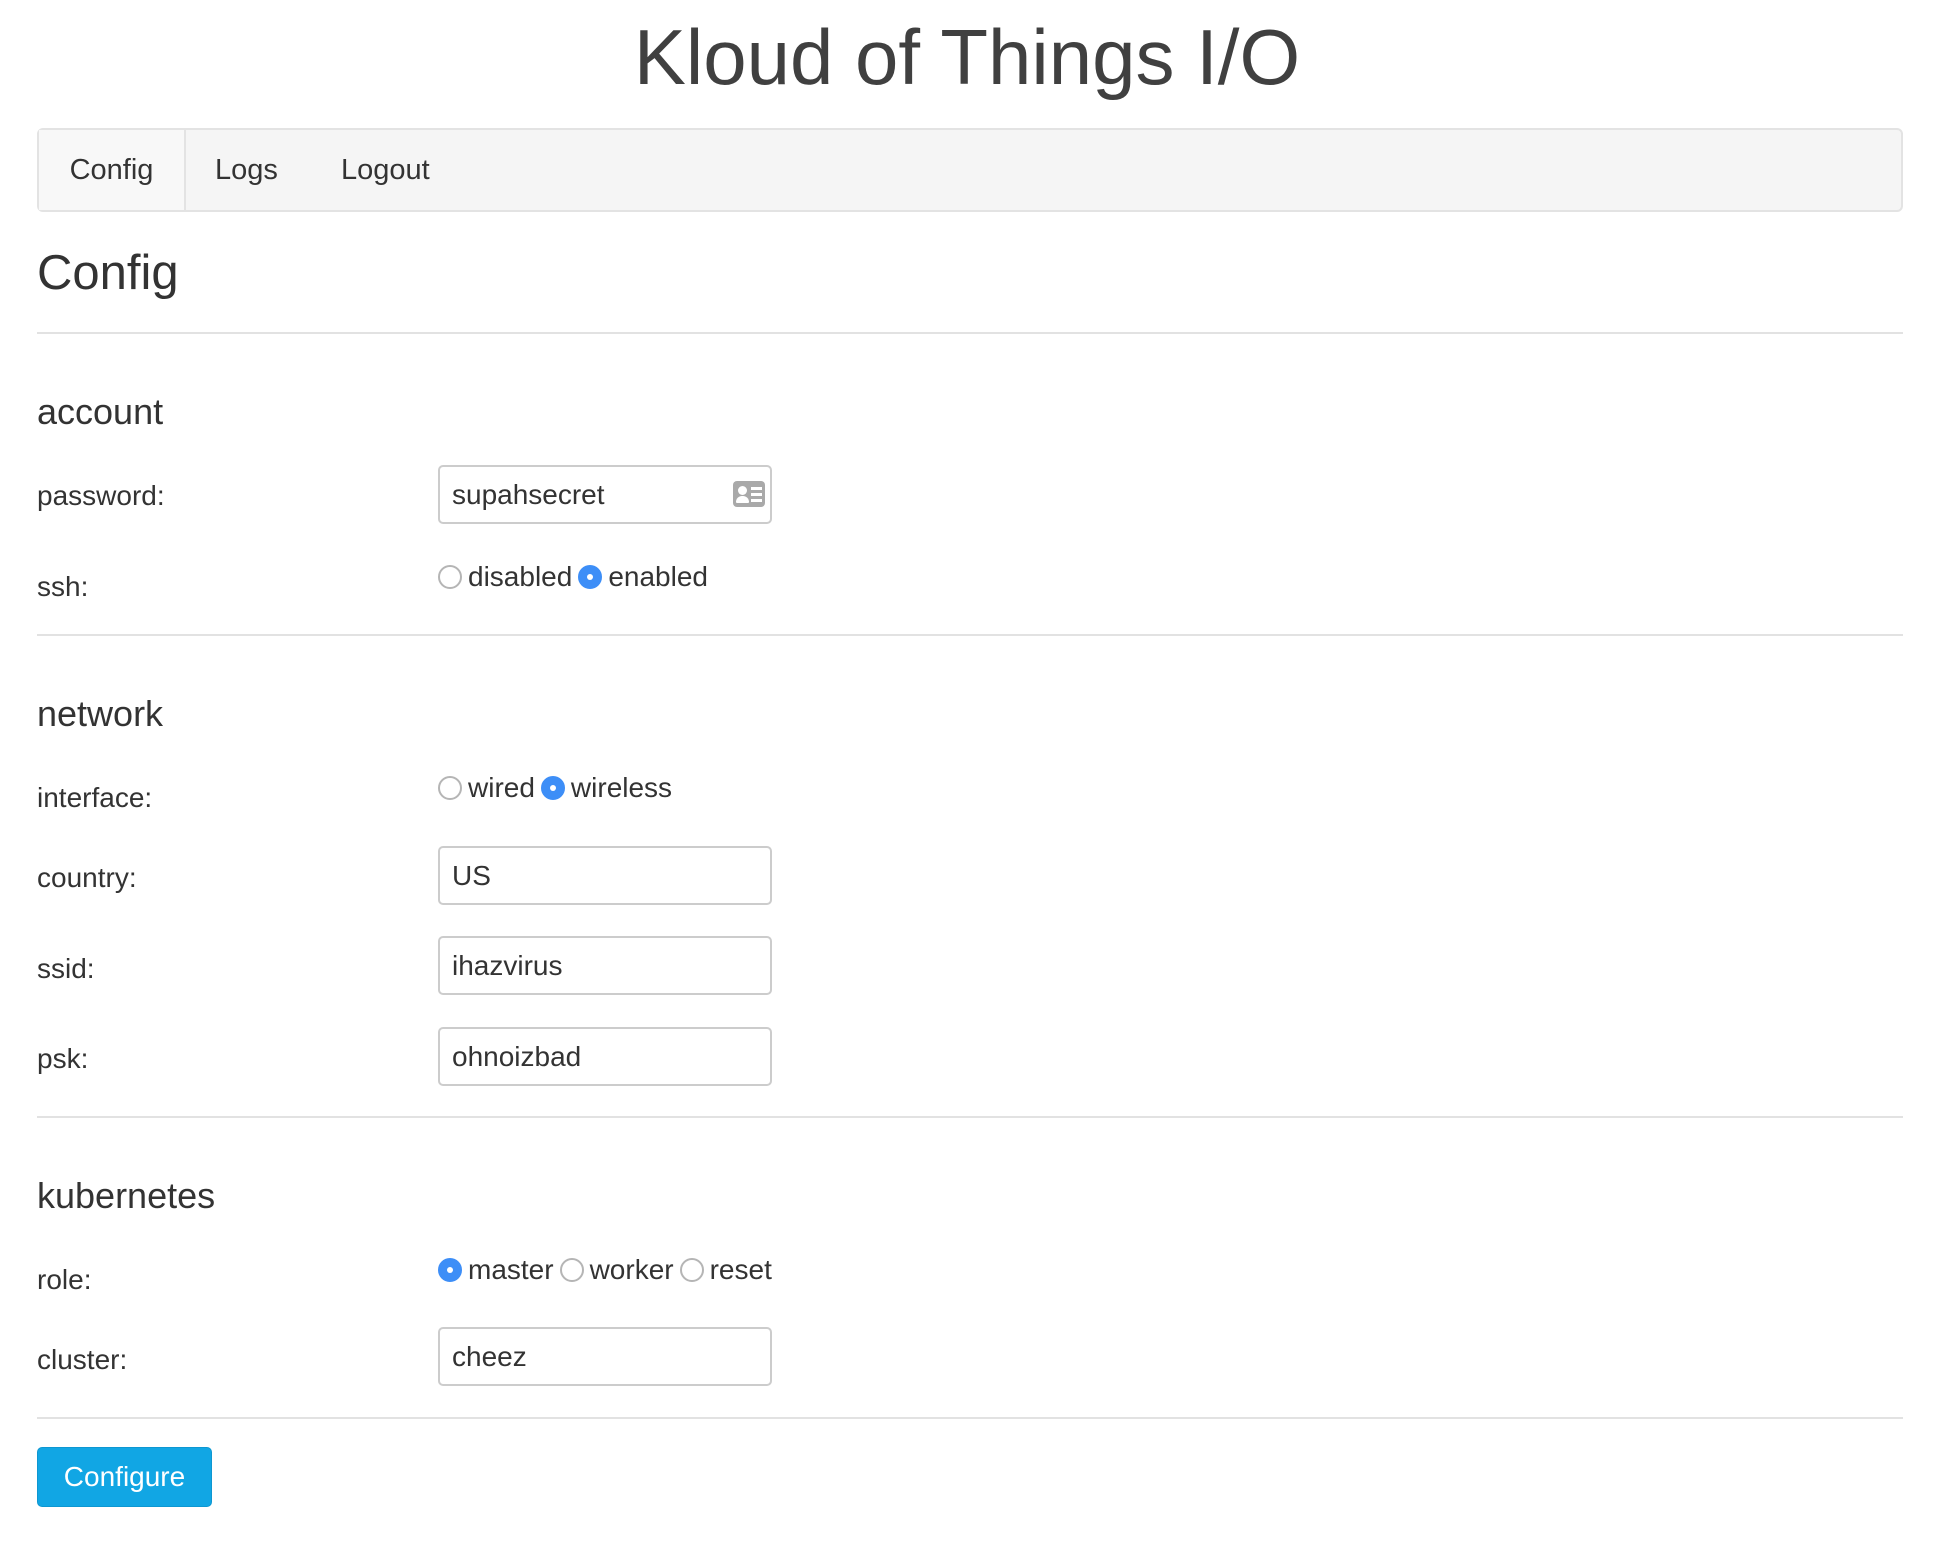 This screenshot has height=1562, width=1934. I want to click on ssh-option-disabled: disabled, so click(505, 577).